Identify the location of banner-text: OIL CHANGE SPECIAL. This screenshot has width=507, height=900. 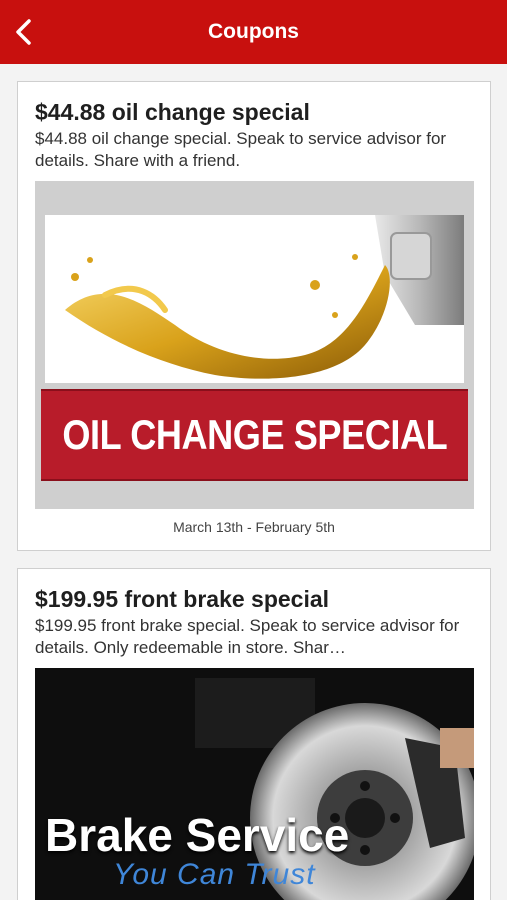
(254, 434).